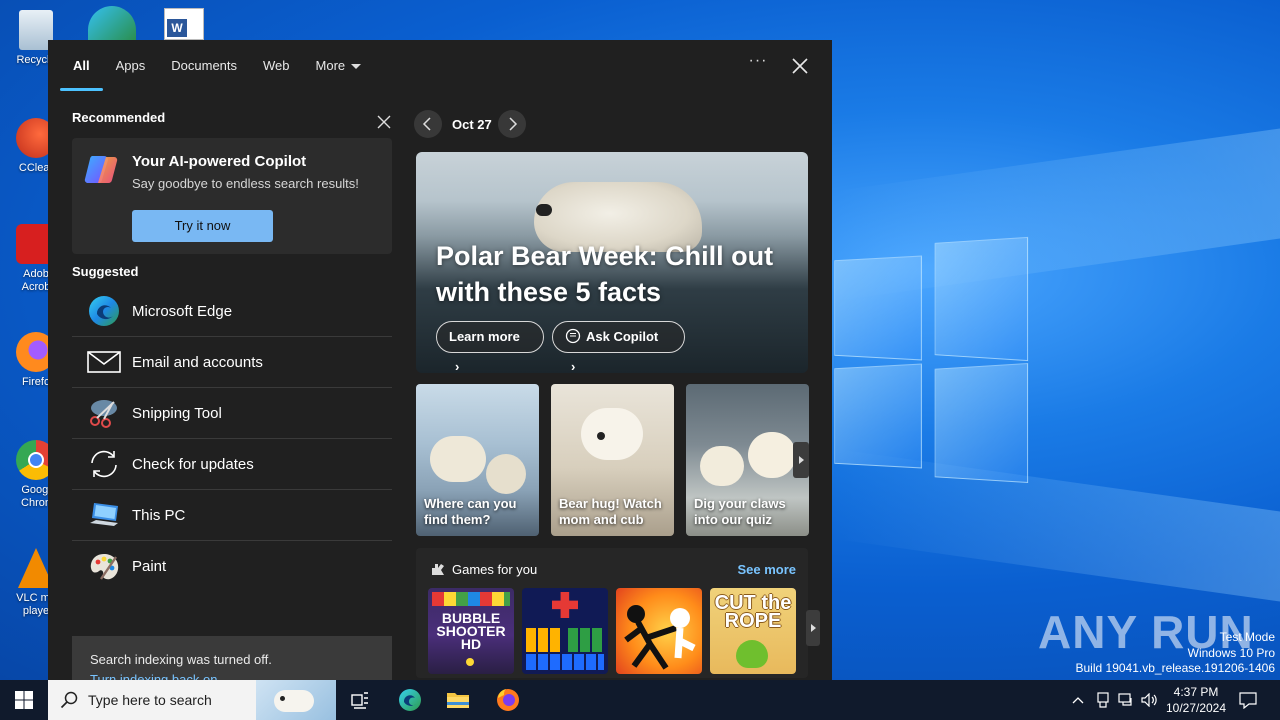 The height and width of the screenshot is (720, 1280). Describe the element at coordinates (104, 515) in the screenshot. I see `computer-icon` at that location.